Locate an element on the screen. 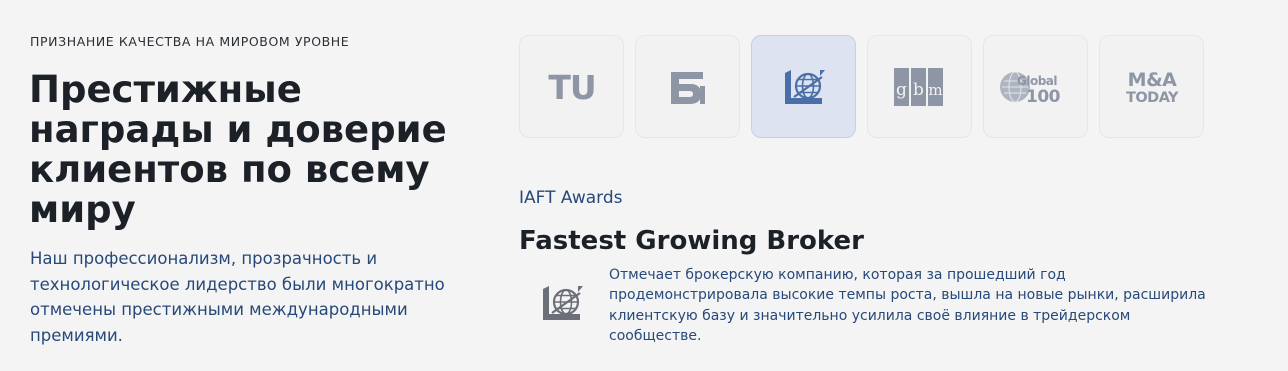  logo-tile-tu: TU is located at coordinates (571, 86).